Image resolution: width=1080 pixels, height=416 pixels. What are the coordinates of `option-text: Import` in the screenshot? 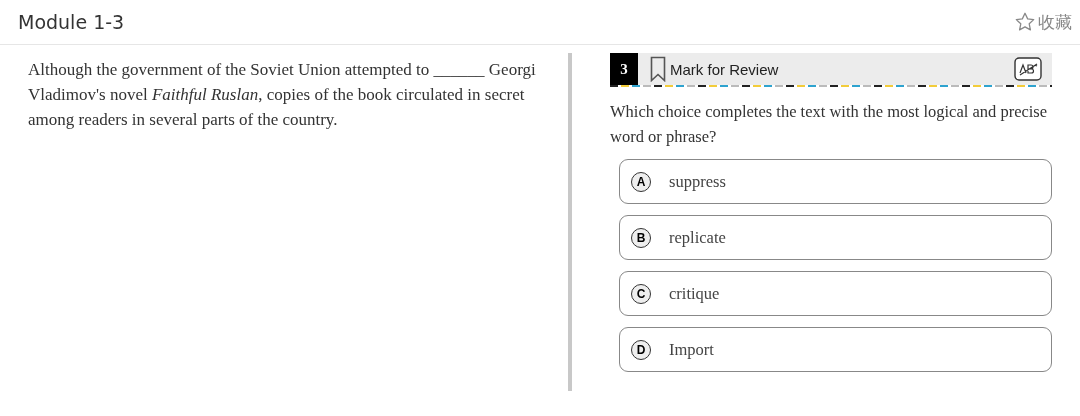 It's located at (691, 349).